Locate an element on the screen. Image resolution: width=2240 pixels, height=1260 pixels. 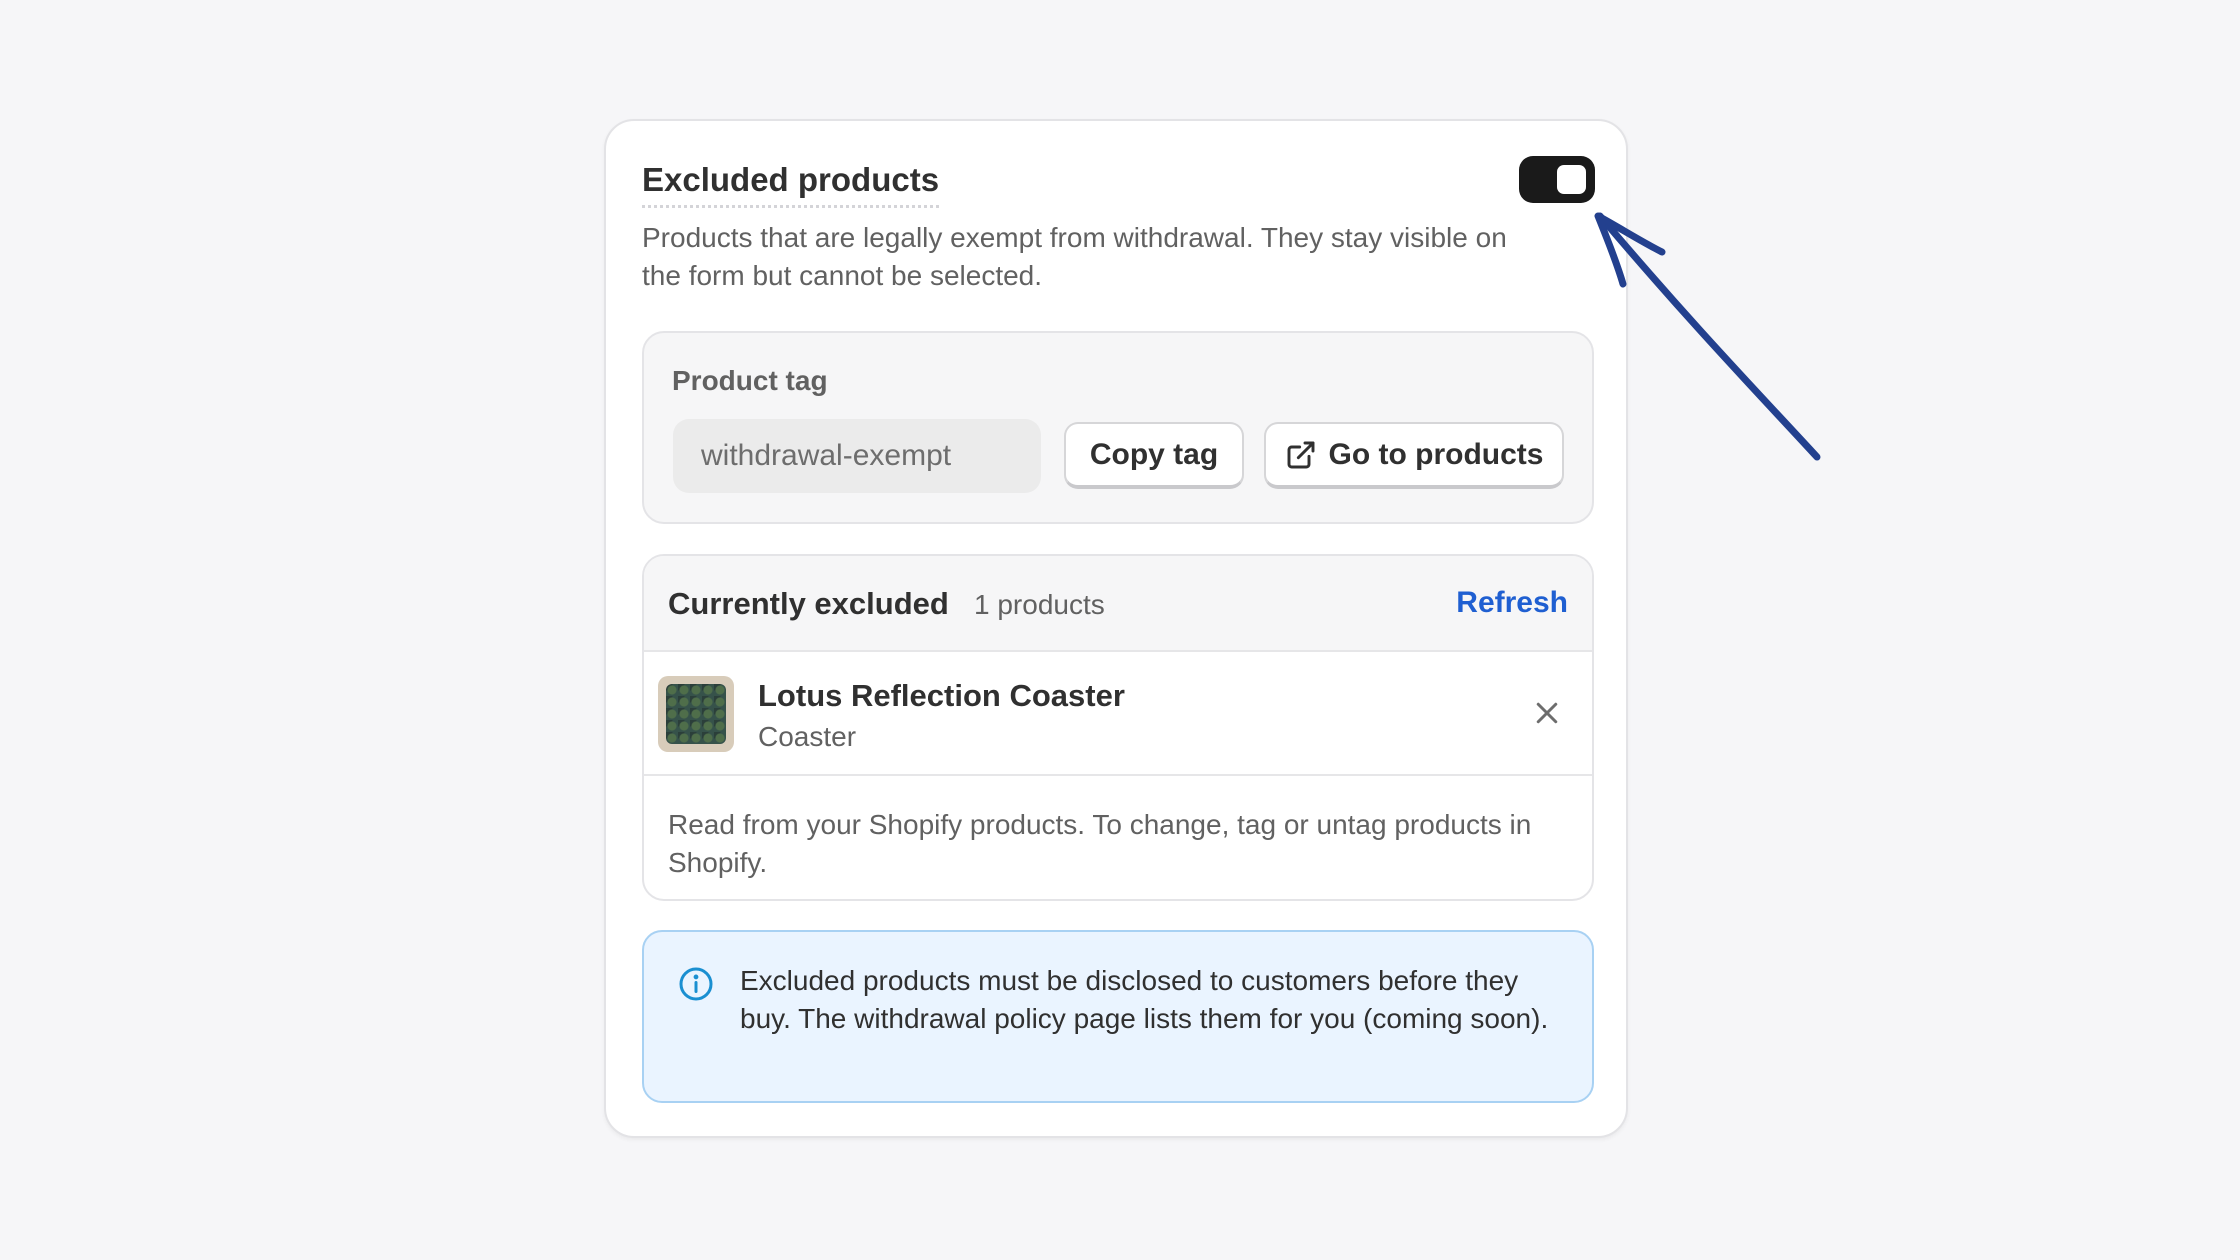
product-thumbnail is located at coordinates (696, 714).